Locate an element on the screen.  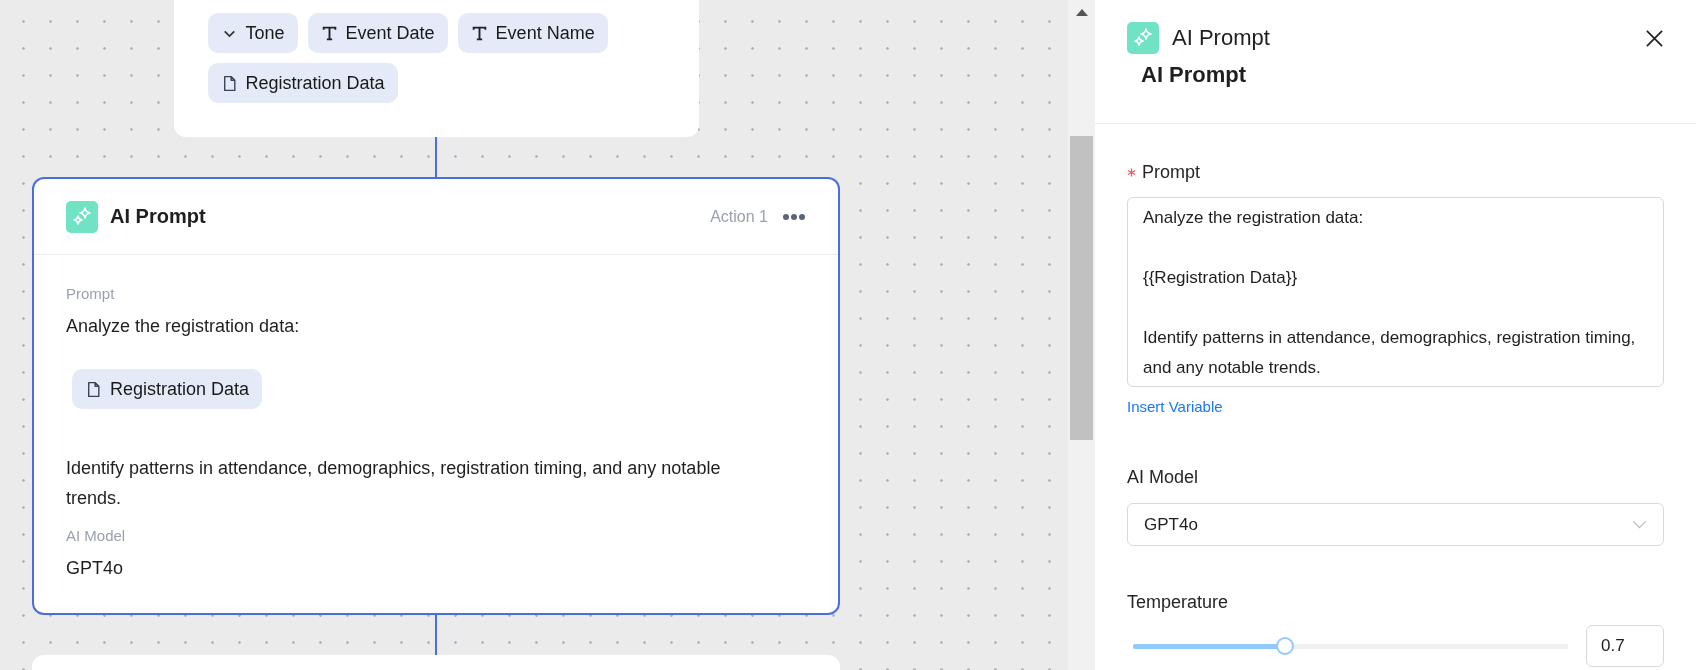
insert-variable-link: Insert Variable is located at coordinates (1175, 406).